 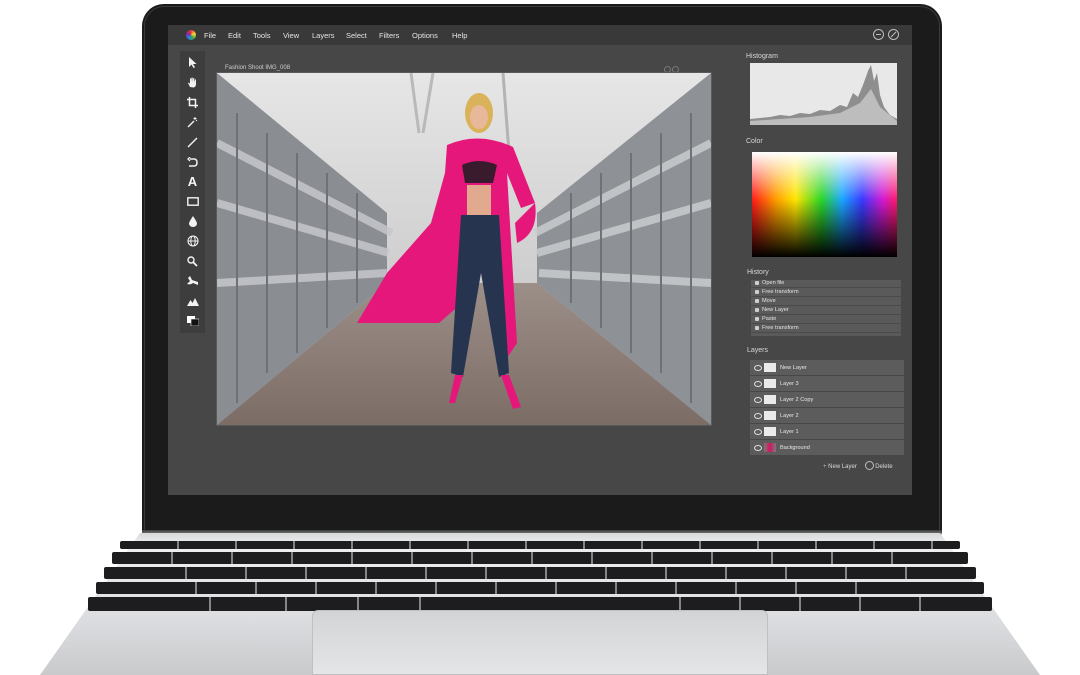 I want to click on menu-layers: Layers, so click(x=323, y=35).